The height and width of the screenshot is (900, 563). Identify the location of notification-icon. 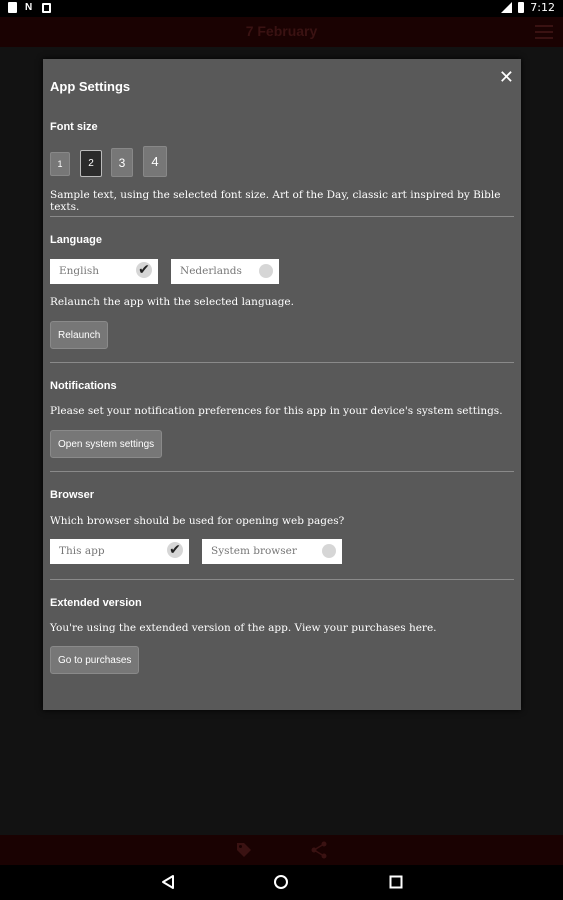
(46, 7).